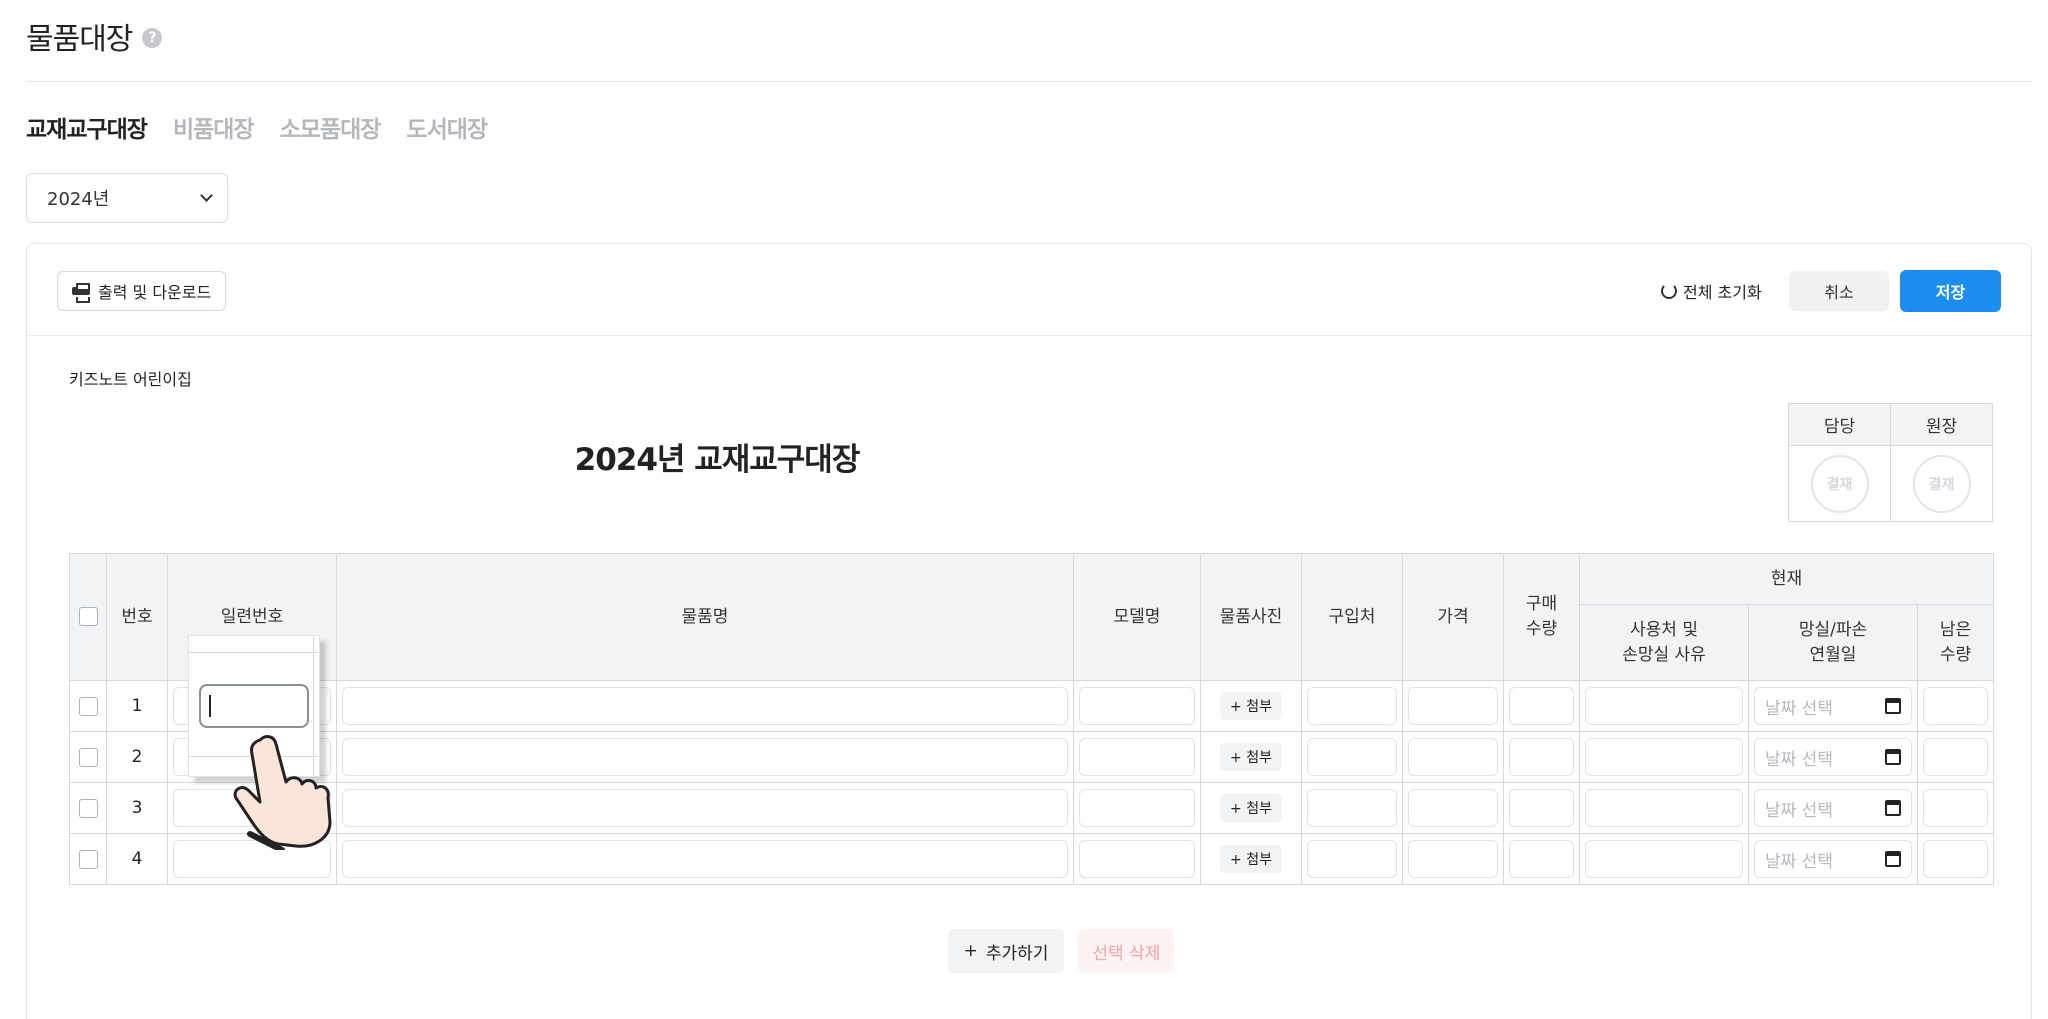  I want to click on header-price: 가격, so click(1453, 617).